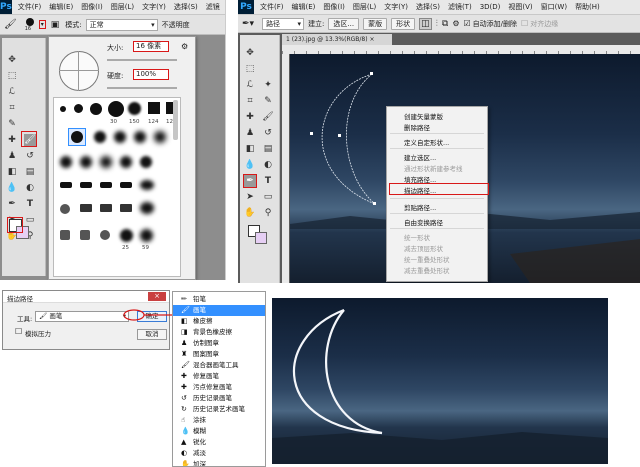 The width and height of the screenshot is (640, 467). I want to click on menu-filter: 滤镜(T), so click(460, 7).